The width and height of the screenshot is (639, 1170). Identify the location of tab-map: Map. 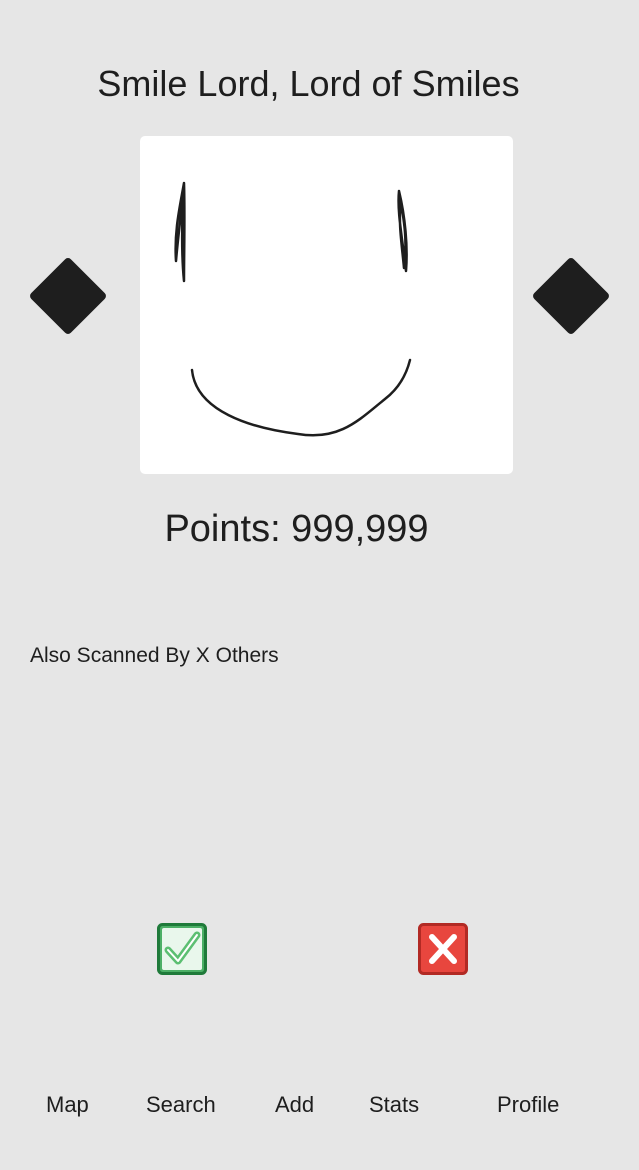
(67, 1105).